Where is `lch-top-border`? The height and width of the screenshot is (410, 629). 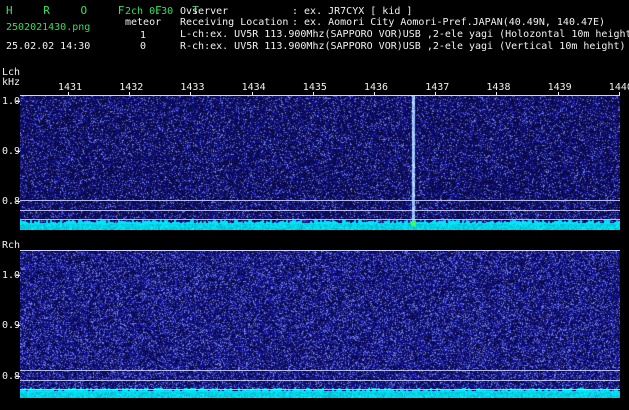
lch-top-border is located at coordinates (320, 95).